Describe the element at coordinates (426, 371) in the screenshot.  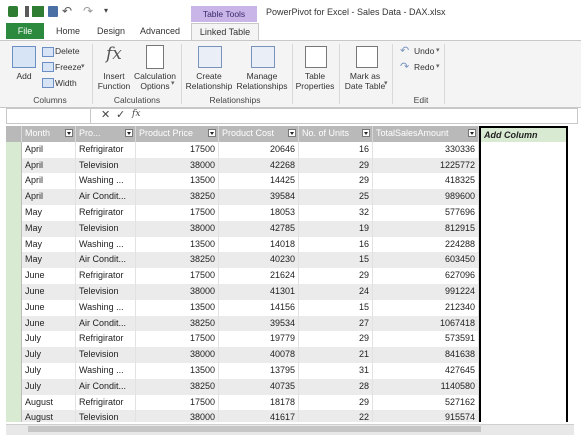
I see `table-cell: 427645` at that location.